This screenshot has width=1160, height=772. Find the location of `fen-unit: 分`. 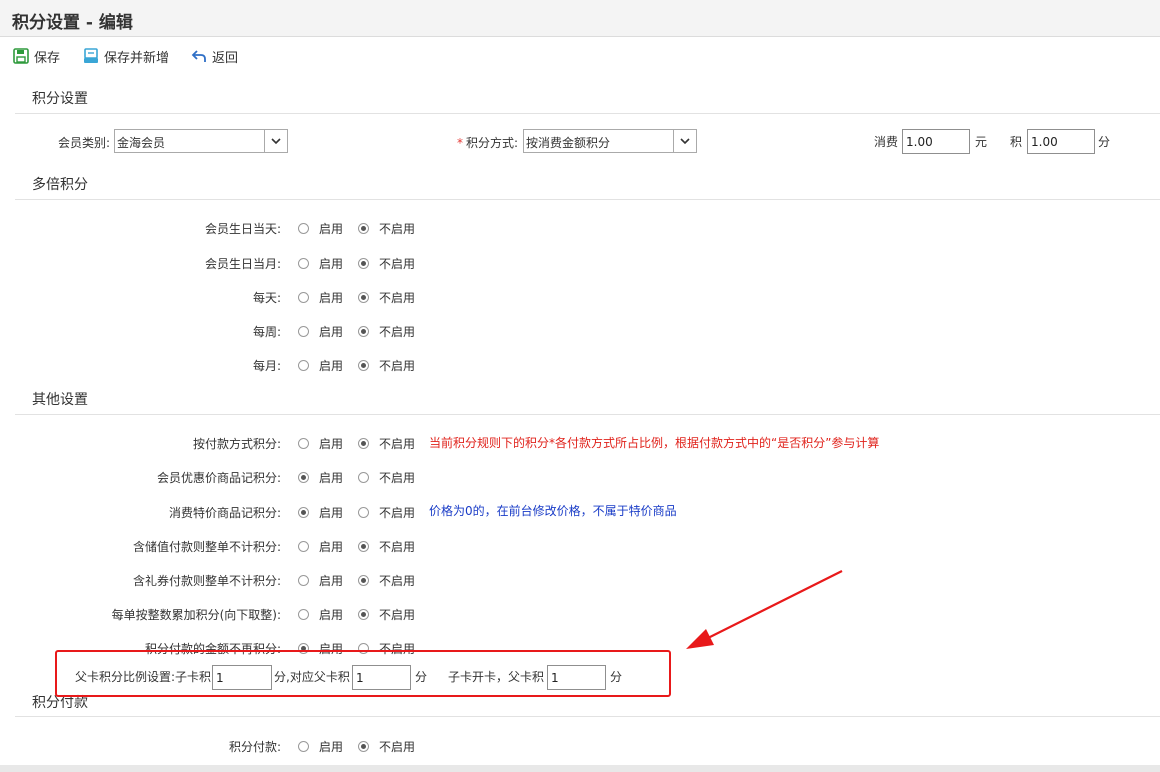

fen-unit: 分 is located at coordinates (1104, 142).